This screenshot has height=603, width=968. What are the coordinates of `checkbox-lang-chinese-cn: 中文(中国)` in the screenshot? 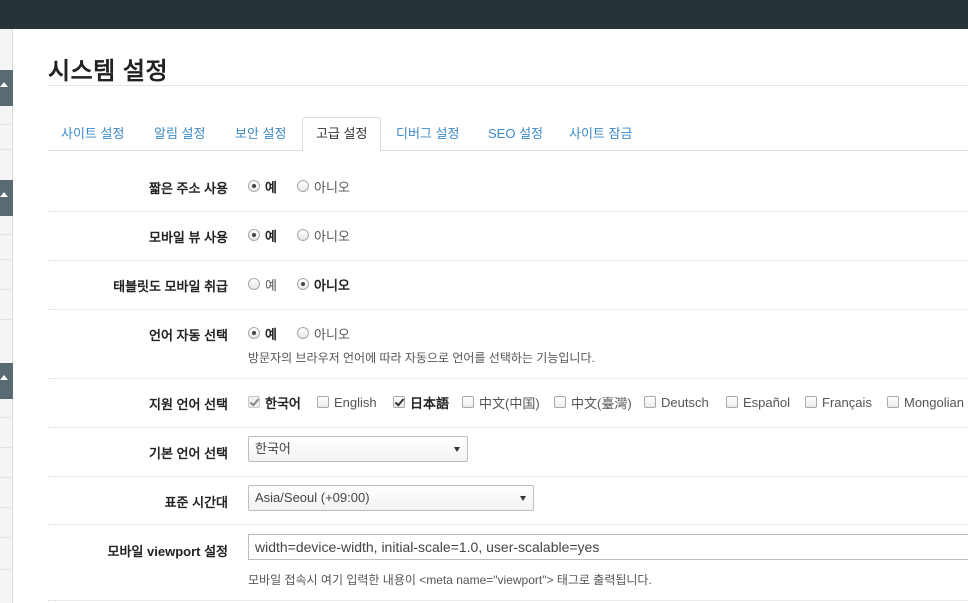 It's located at (501, 402).